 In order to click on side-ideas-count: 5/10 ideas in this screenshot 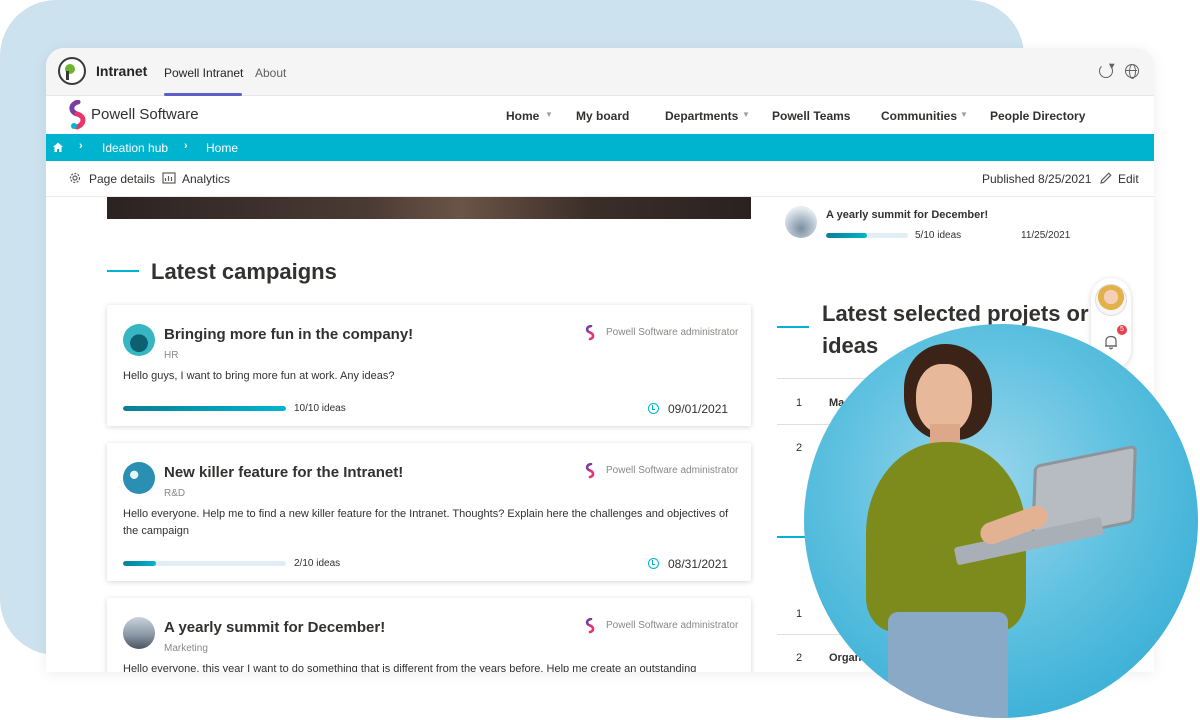, I will do `click(938, 235)`.